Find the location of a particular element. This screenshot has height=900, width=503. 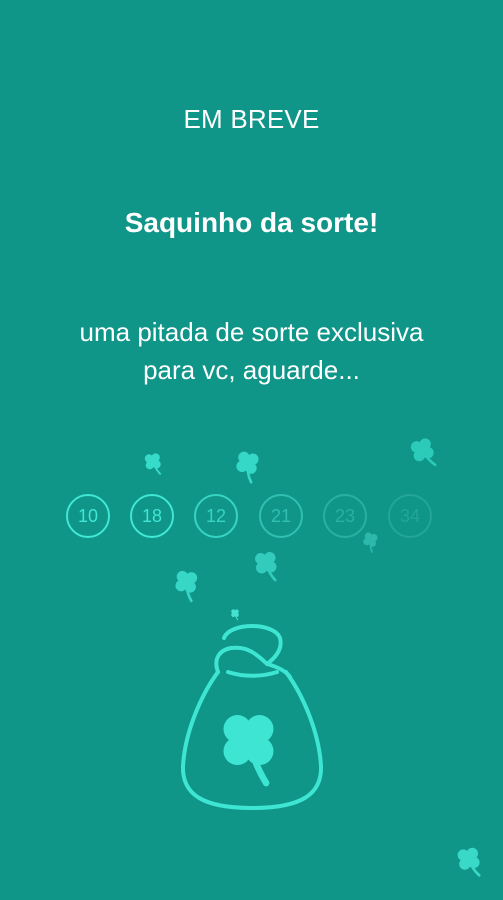

lucky-number-list: 10 18 12 21 23 34 is located at coordinates (251, 518).